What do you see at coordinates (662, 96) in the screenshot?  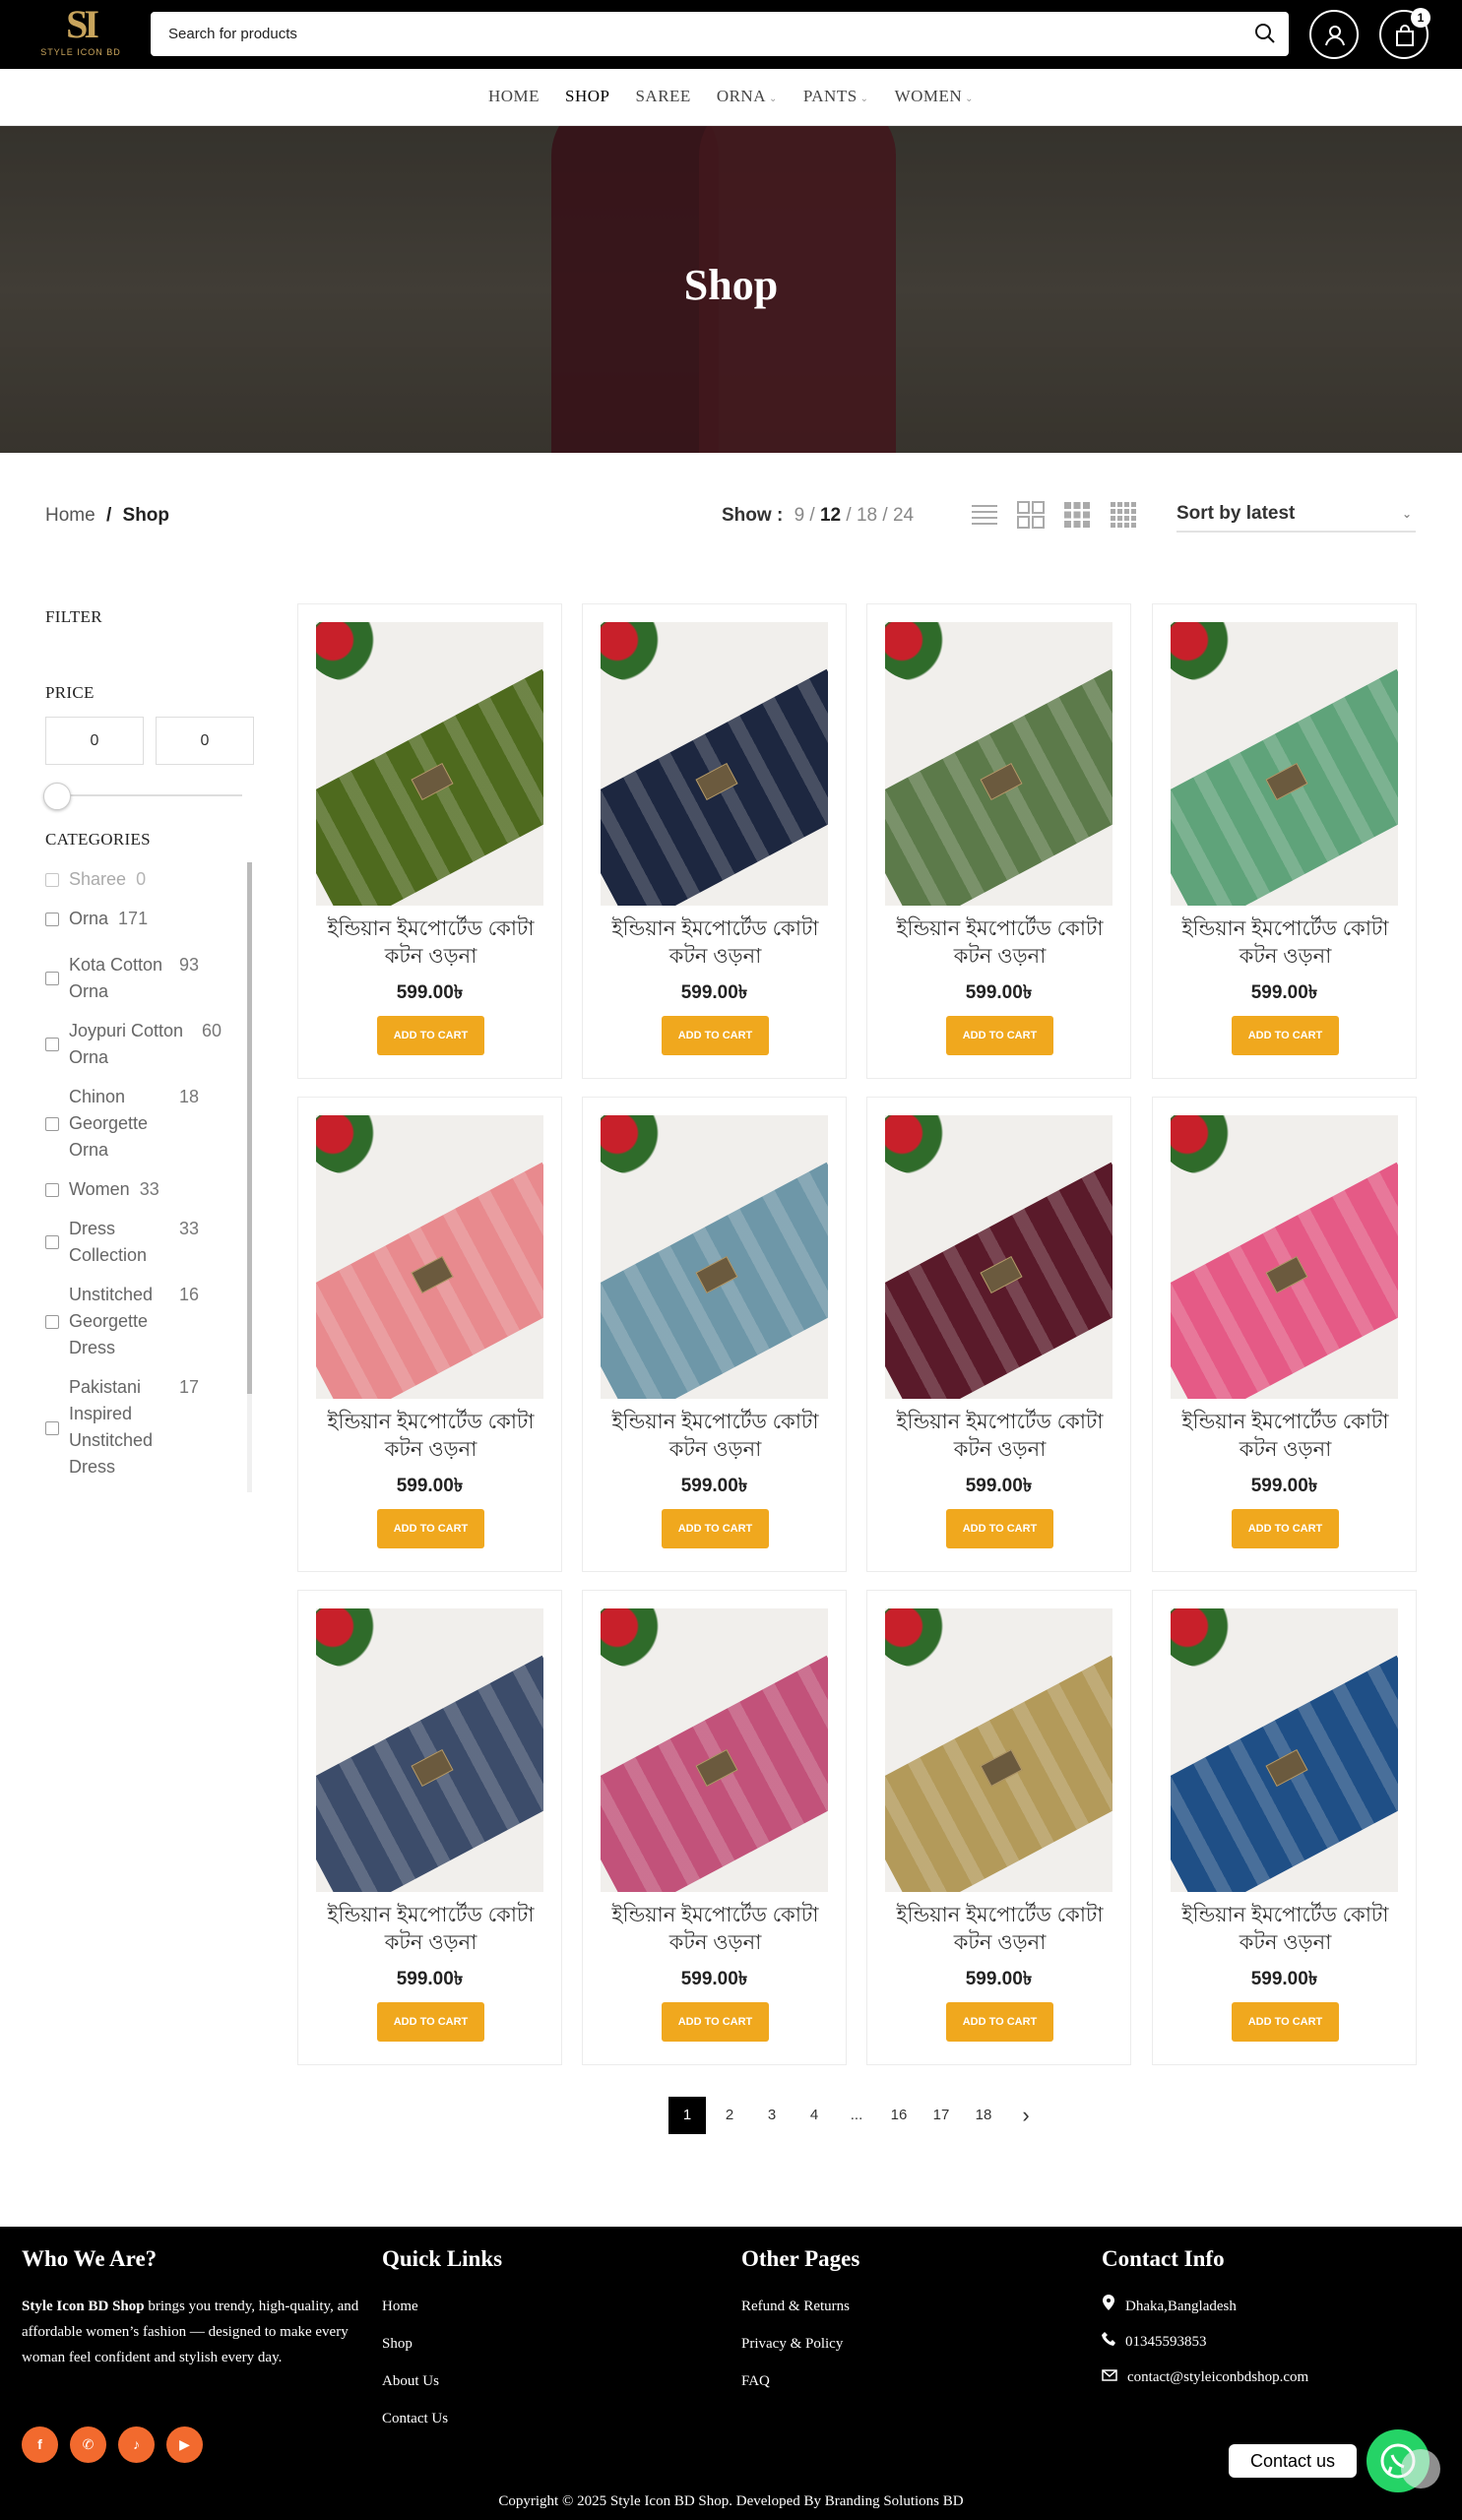 I see `nav-saree: SAREE` at bounding box center [662, 96].